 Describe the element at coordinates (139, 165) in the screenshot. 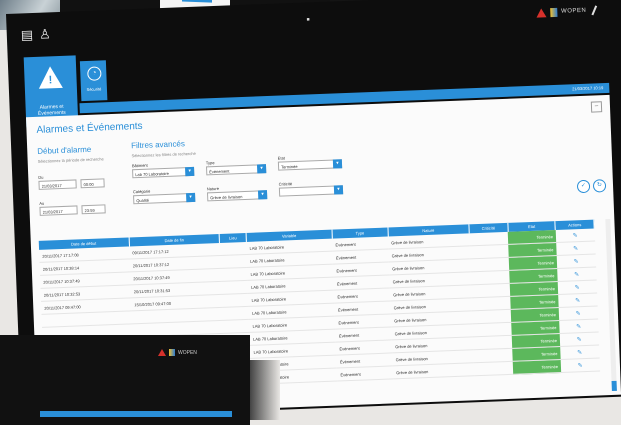

I see `site-label: Bâtiment` at that location.